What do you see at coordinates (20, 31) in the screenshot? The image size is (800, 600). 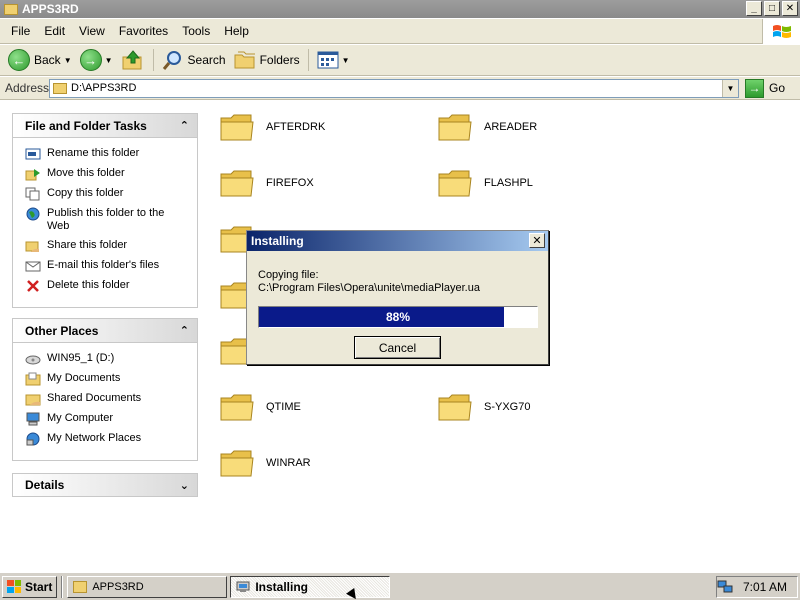 I see `menu-file: File` at bounding box center [20, 31].